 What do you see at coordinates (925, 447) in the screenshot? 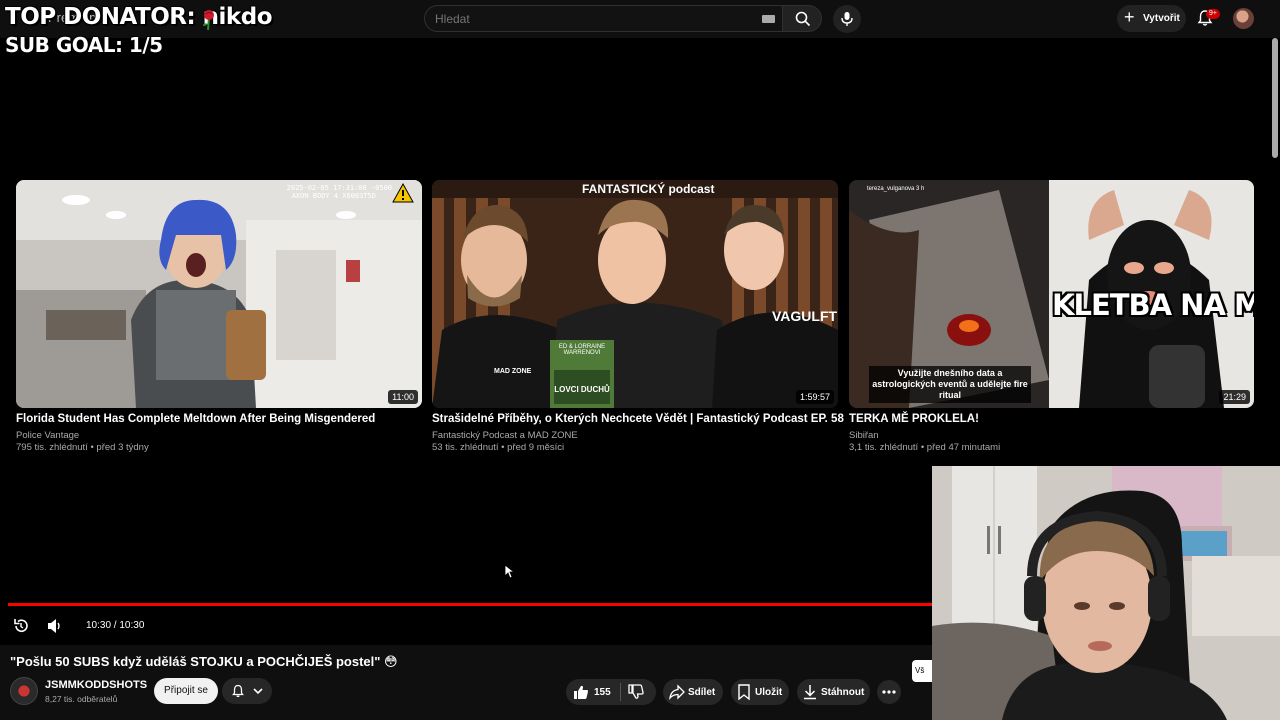
I see `video-meta: 3,1 tis. zhlédnutí • před 47 minutami` at bounding box center [925, 447].